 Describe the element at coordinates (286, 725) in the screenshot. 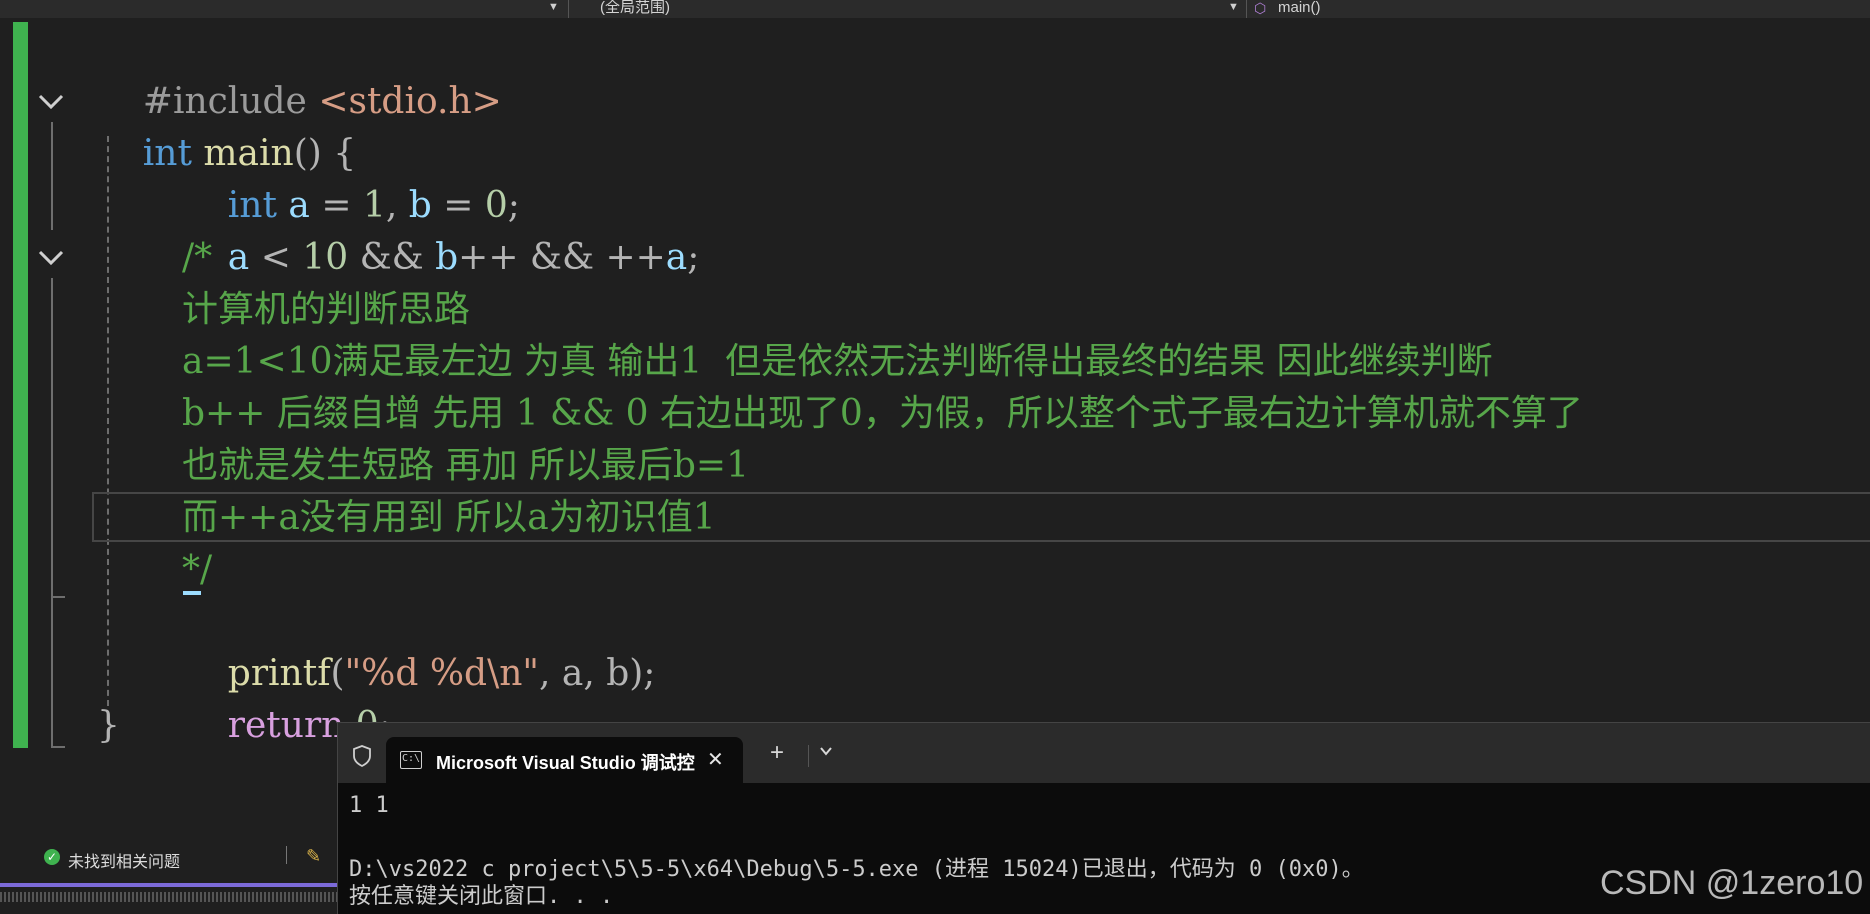

I see `keyword: return` at that location.